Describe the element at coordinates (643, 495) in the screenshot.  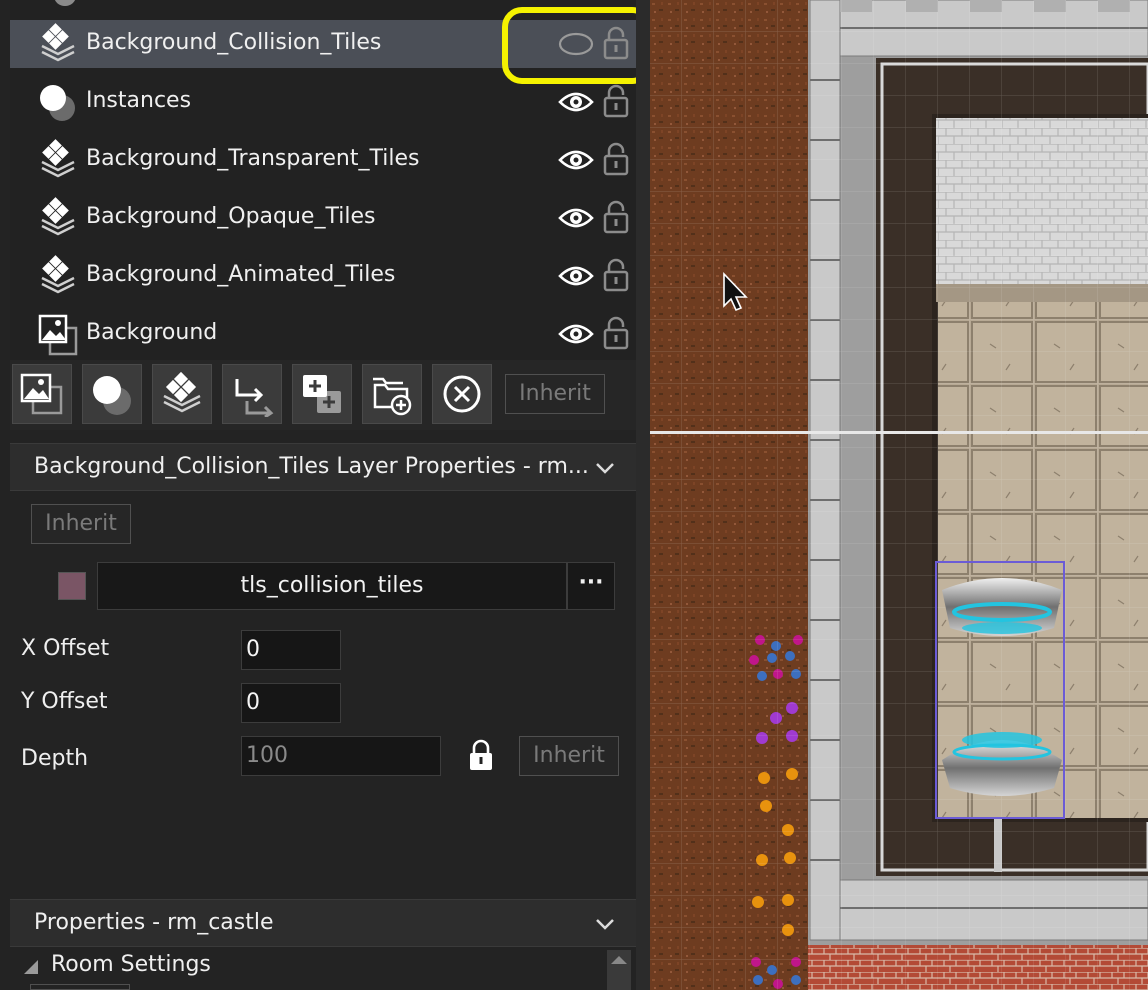
I see `panel-splitter` at that location.